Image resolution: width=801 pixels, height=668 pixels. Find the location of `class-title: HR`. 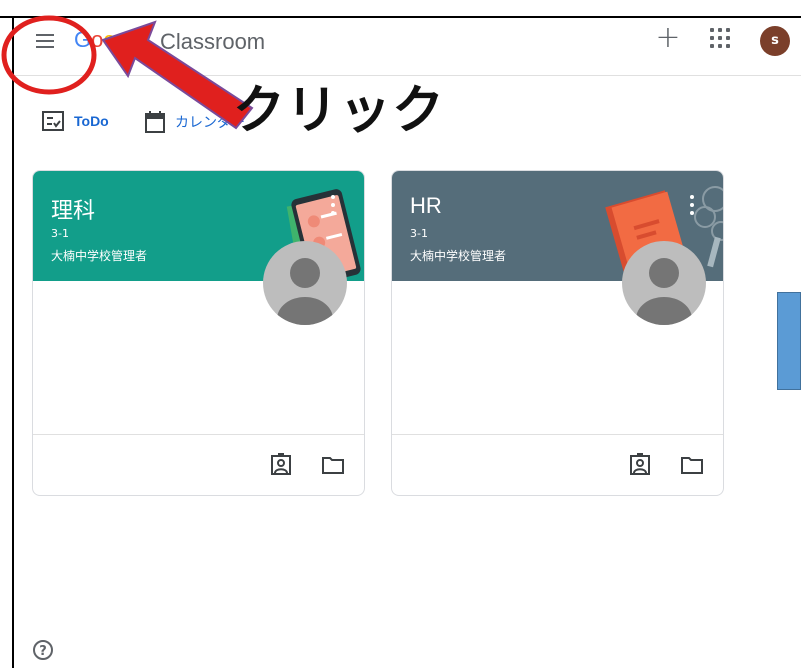

class-title: HR is located at coordinates (426, 206).